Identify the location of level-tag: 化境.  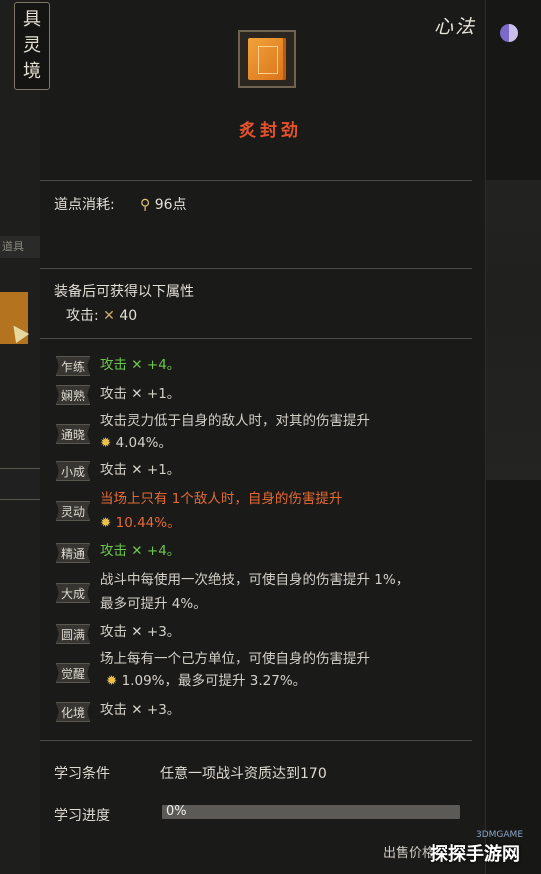
(73, 712).